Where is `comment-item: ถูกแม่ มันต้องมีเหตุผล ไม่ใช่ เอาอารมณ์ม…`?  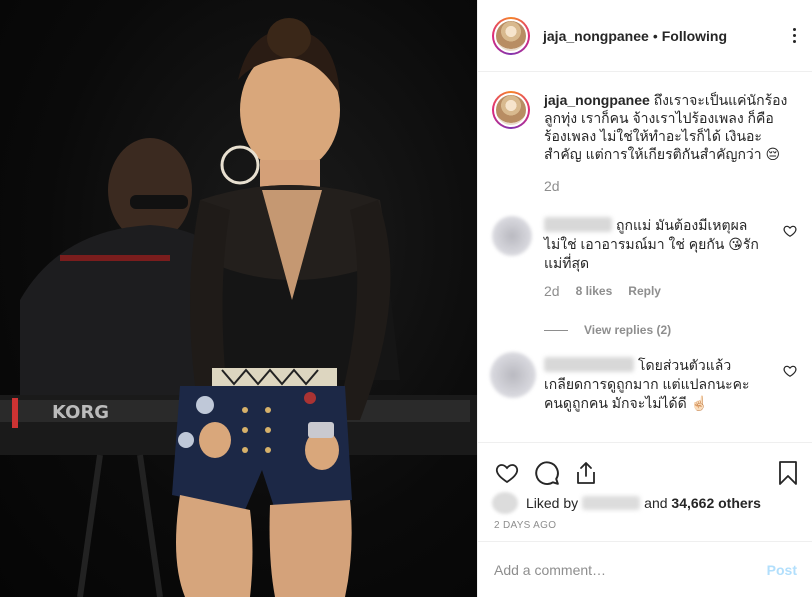 comment-item: ถูกแม่ มันต้องมีเหตุผล ไม่ใช่ เอาอารมณ์ม… is located at coordinates (644, 276).